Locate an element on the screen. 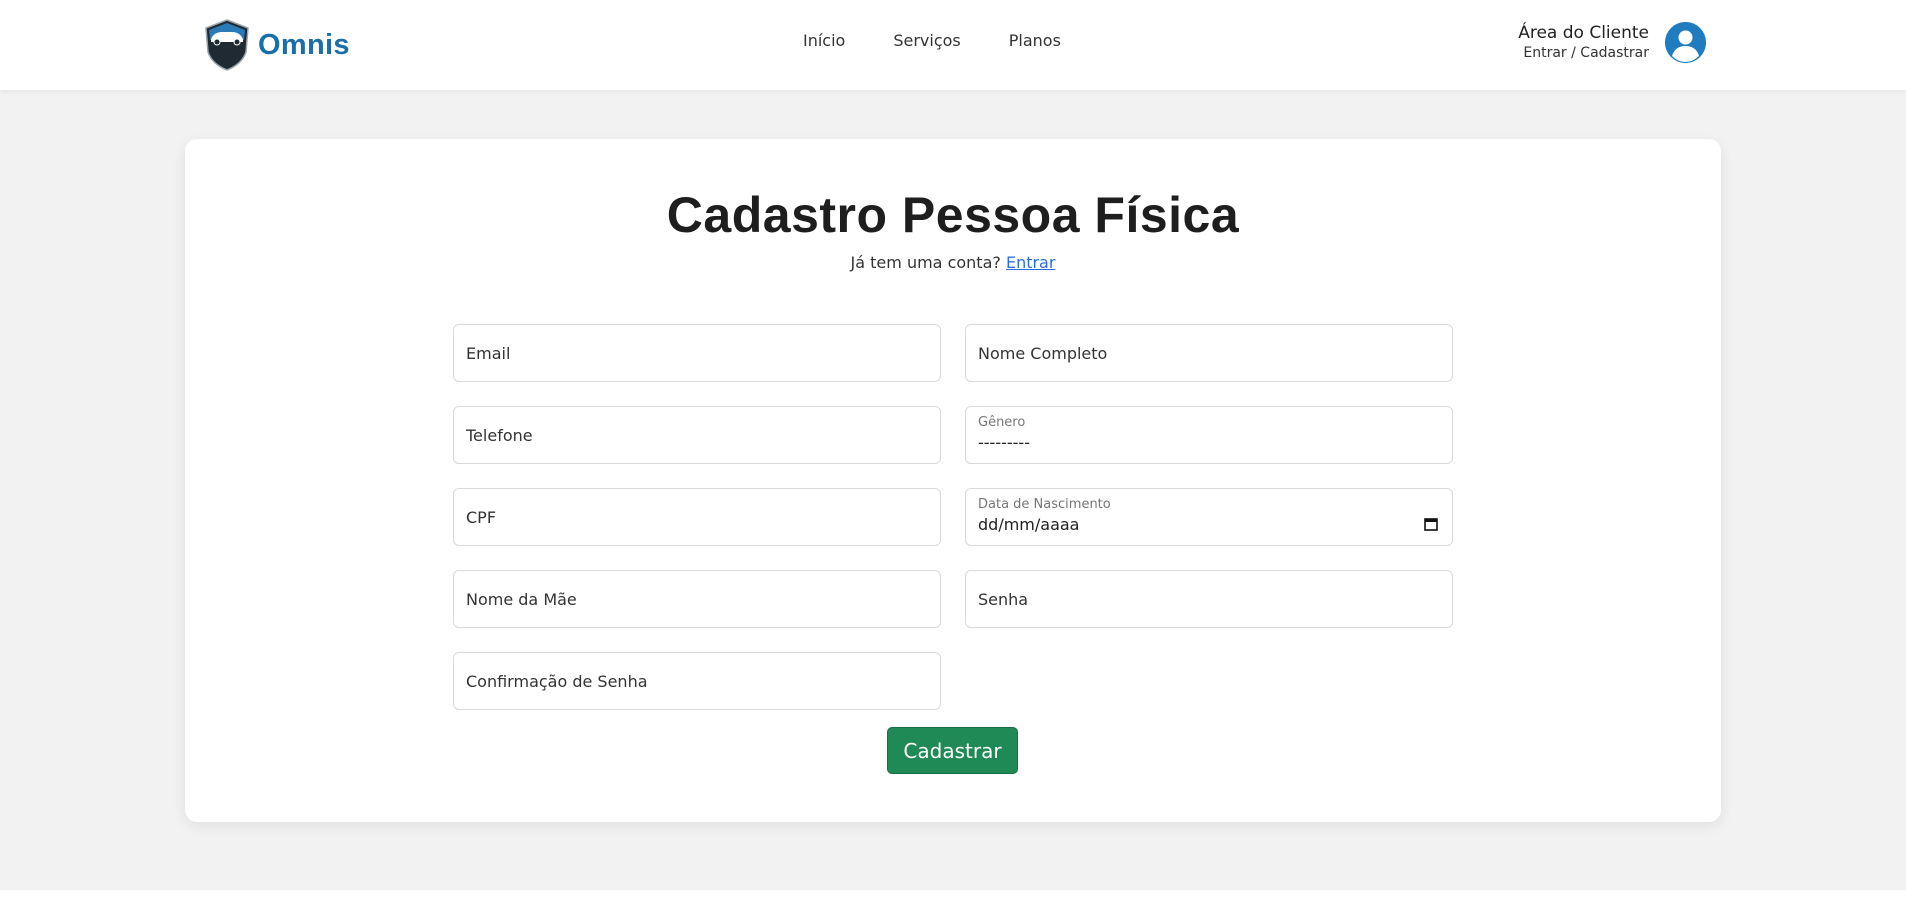  login-prompt: Já tem uma conta? Entrar is located at coordinates (953, 262).